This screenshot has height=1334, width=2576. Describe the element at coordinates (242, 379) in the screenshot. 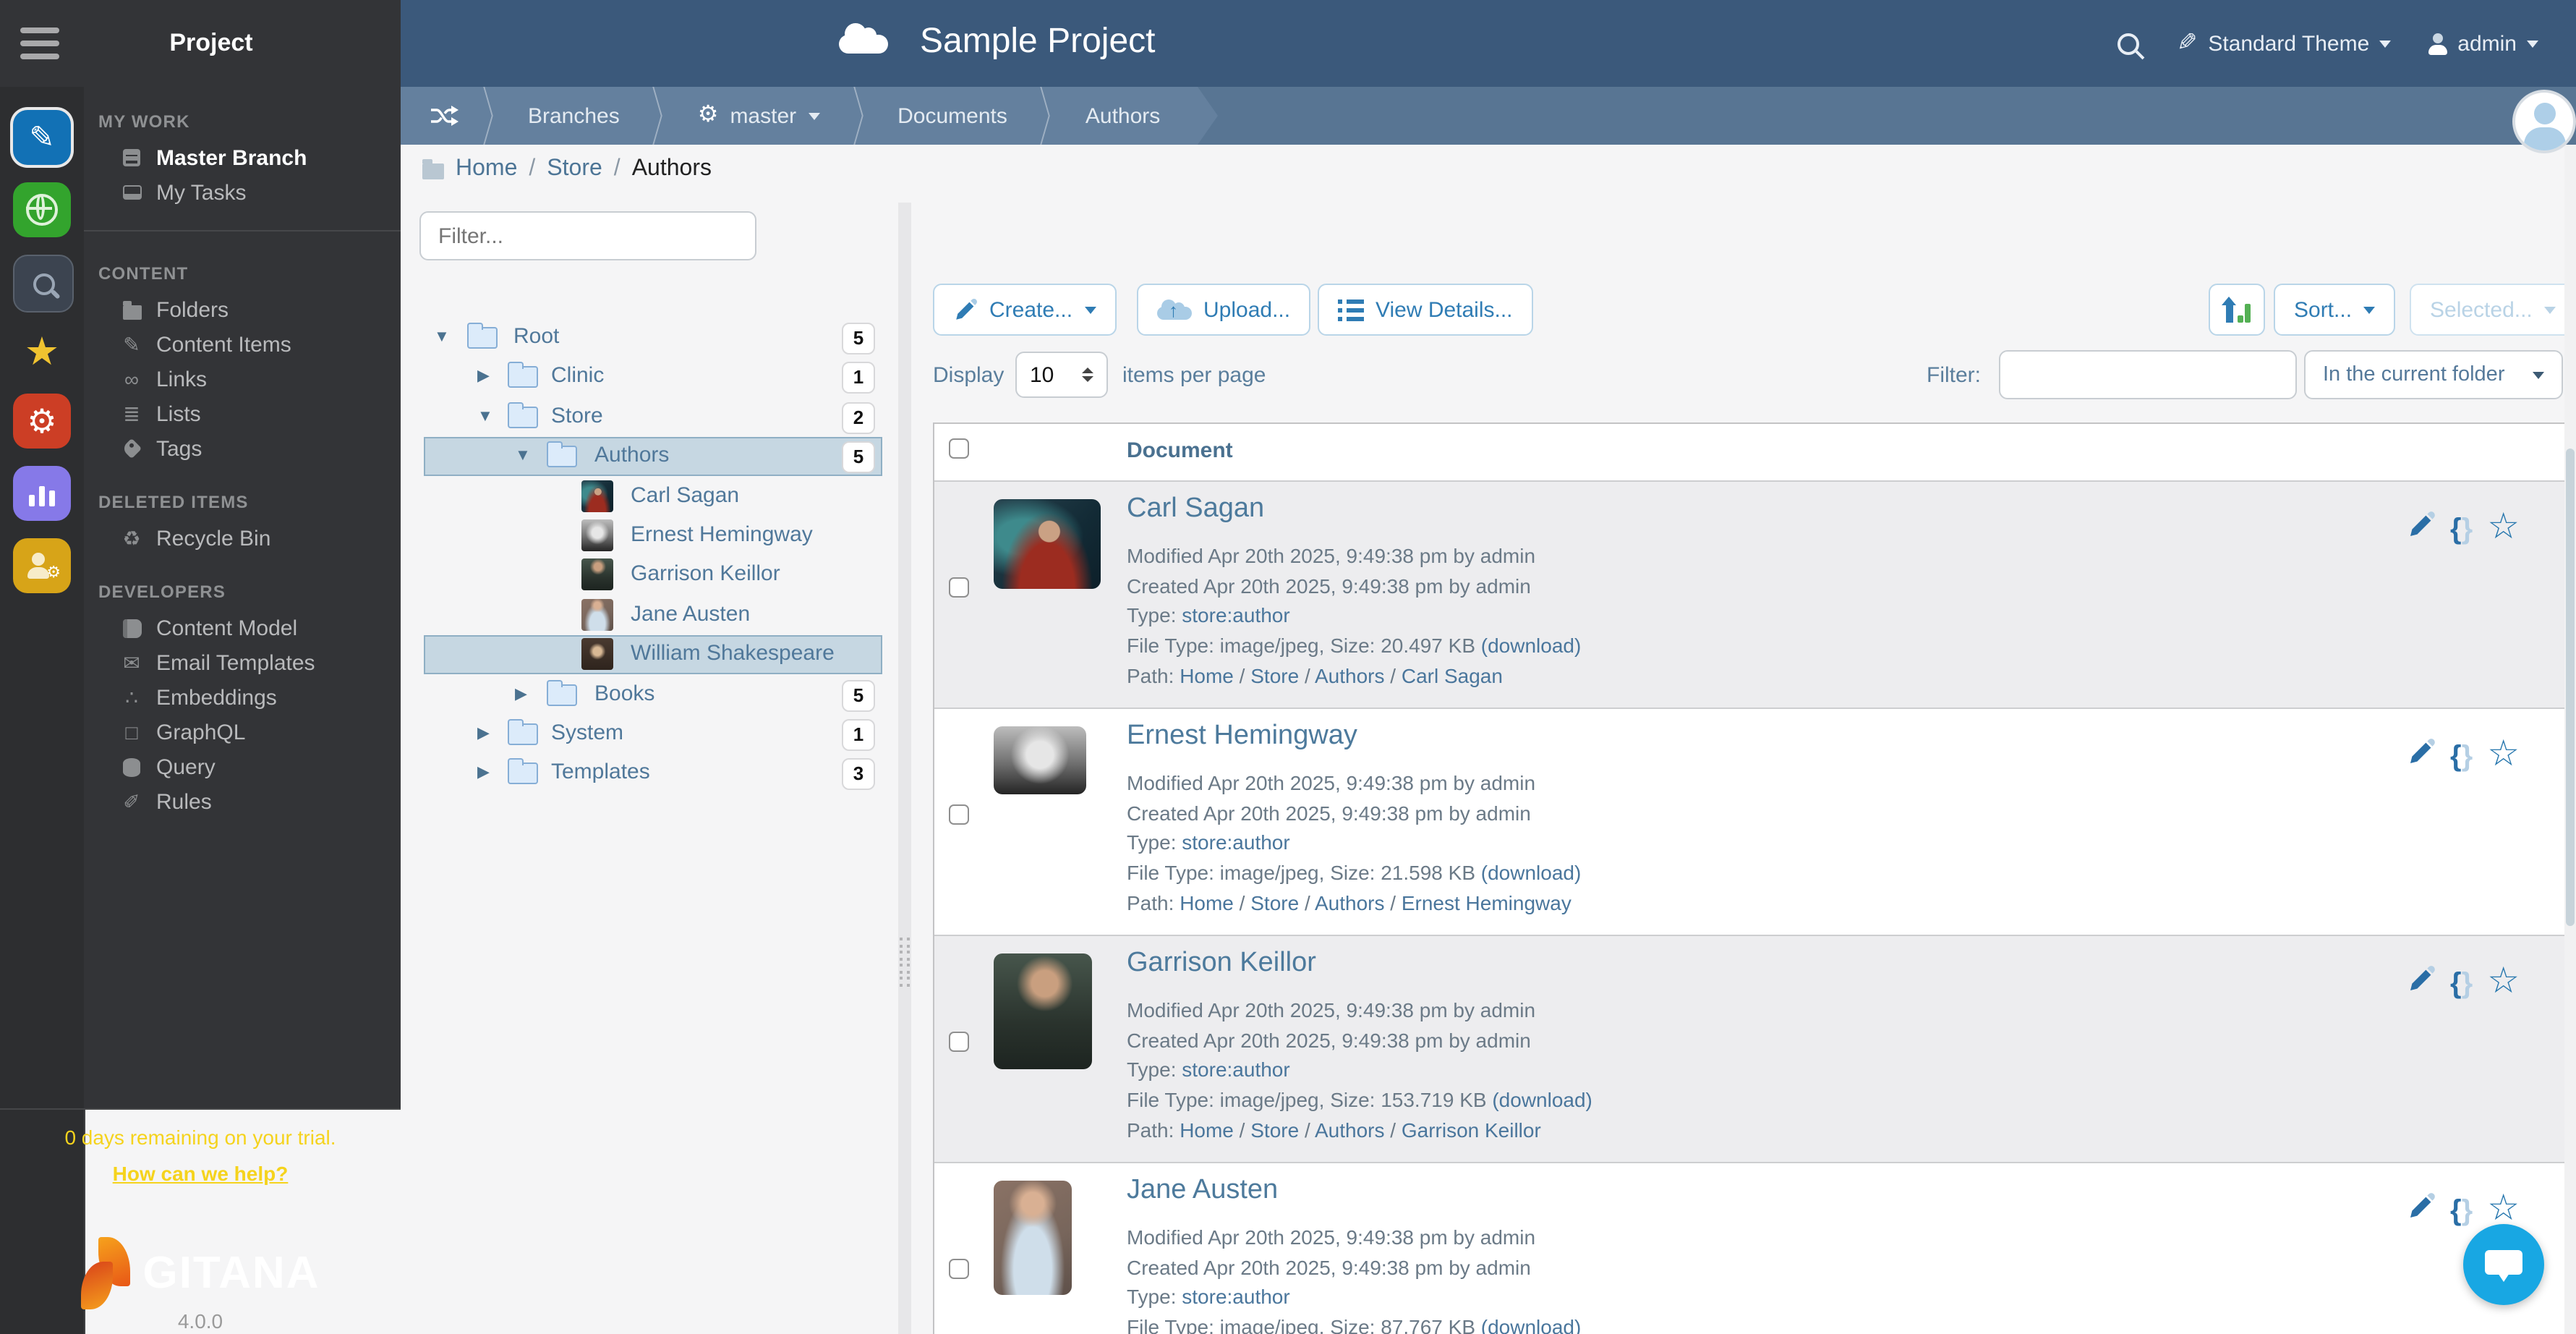

I see `sidebar-item-links: ∞ Links` at that location.